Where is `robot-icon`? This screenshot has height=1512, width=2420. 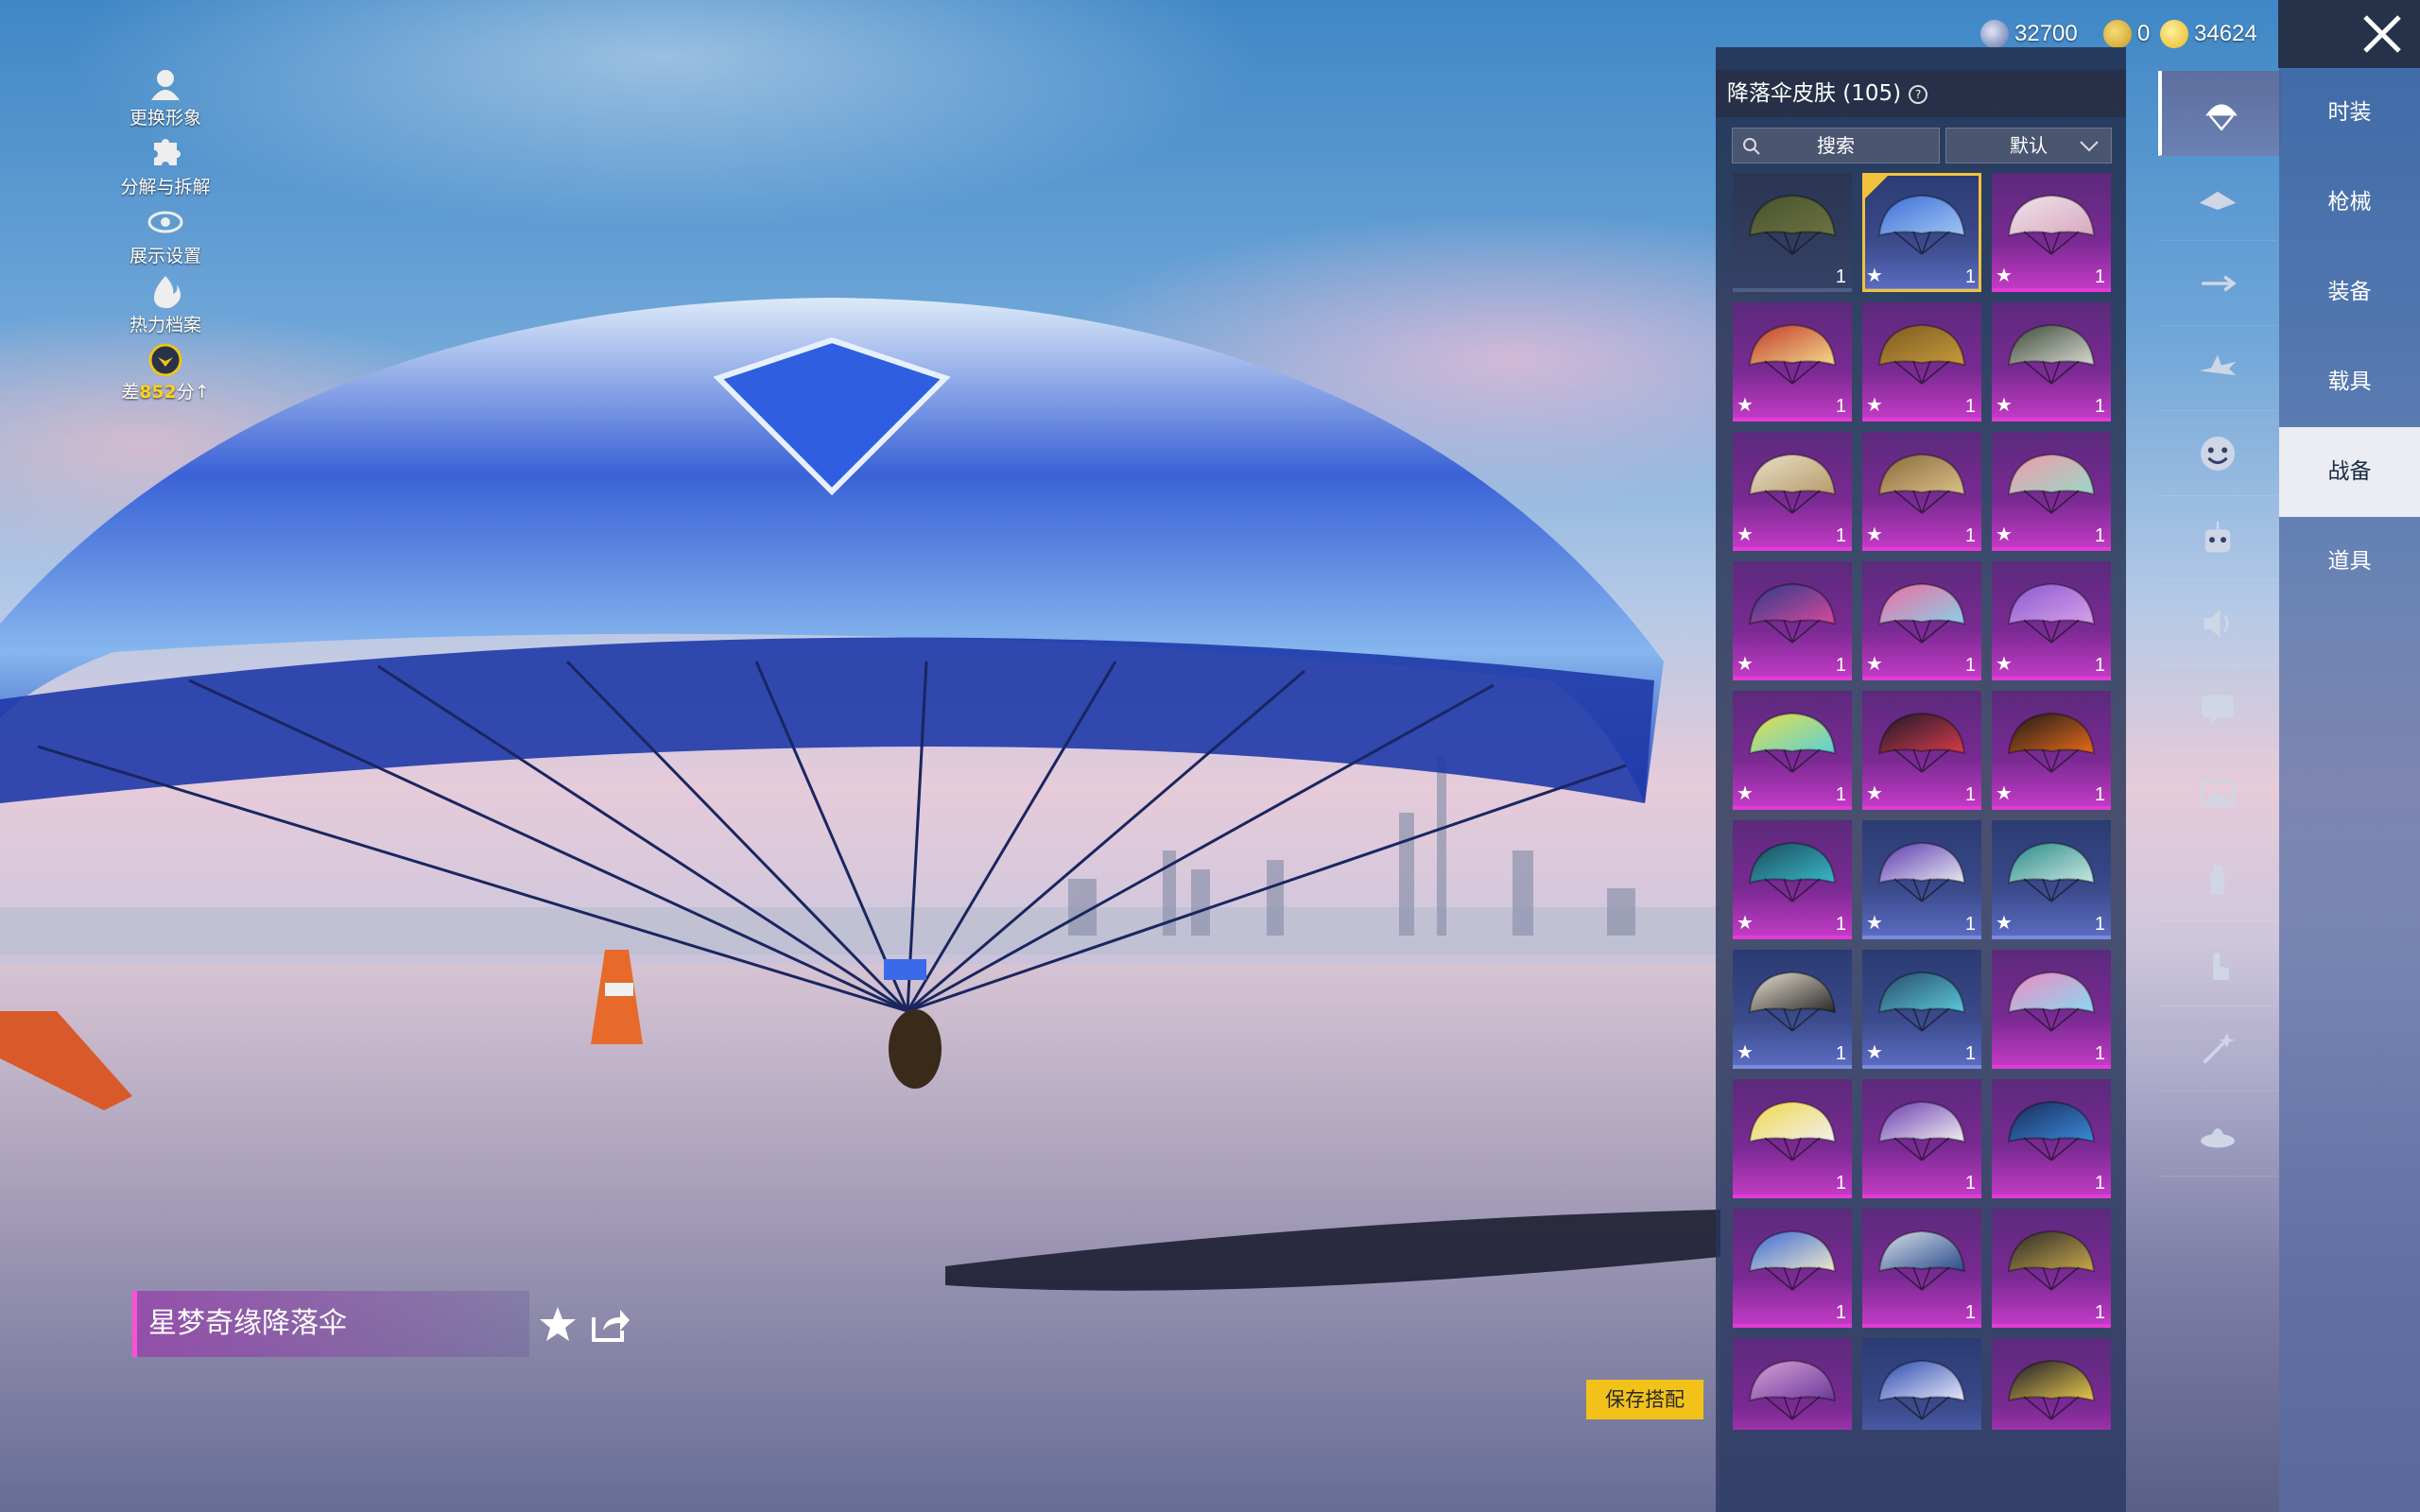
robot-icon is located at coordinates (2217, 536).